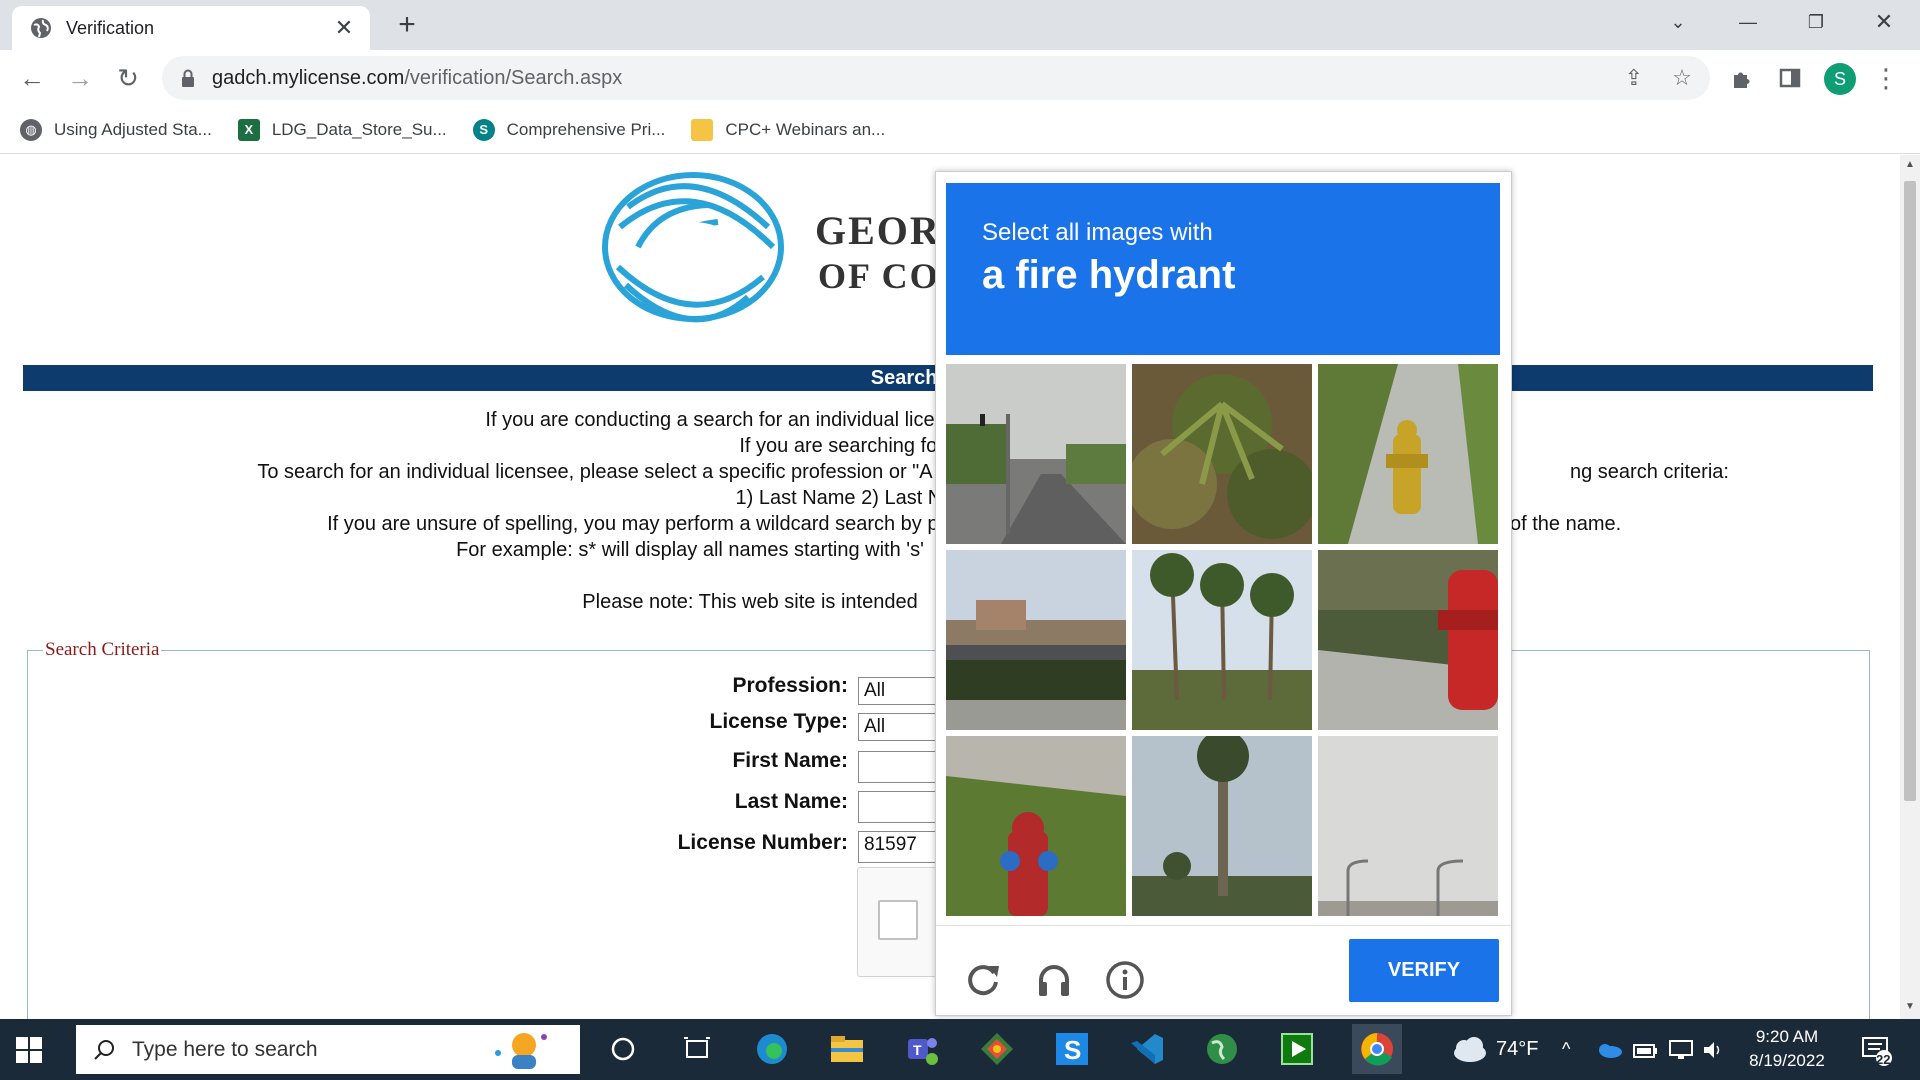  Describe the element at coordinates (1742, 78) in the screenshot. I see `extensions-icon` at that location.